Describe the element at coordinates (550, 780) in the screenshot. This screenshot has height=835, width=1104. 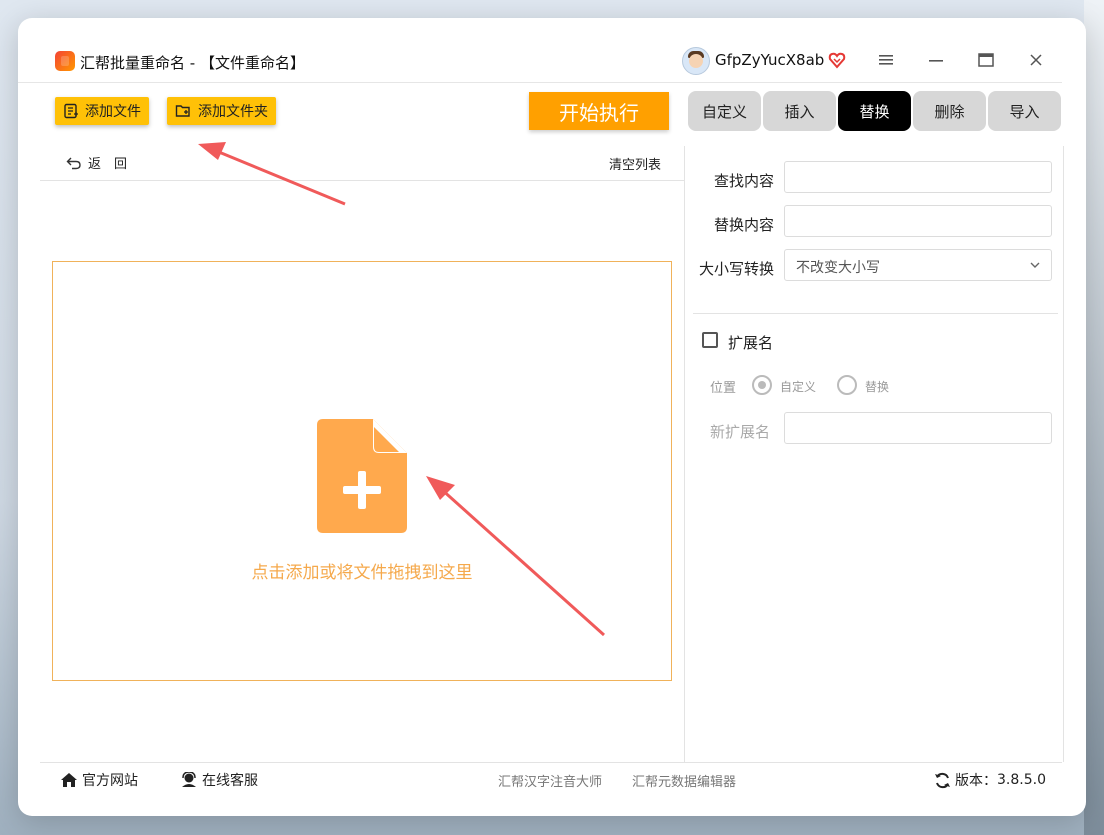
I see `pinyin-app-link: 汇帮汉字注音大师` at that location.